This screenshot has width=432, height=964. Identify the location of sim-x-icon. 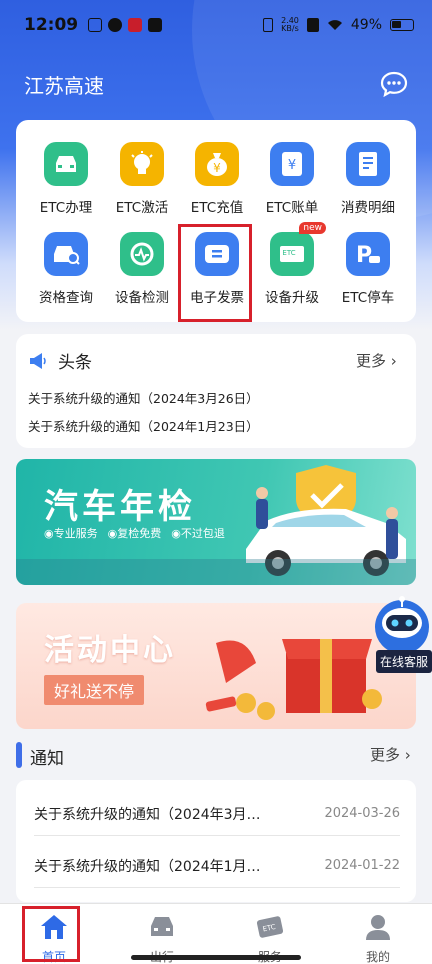
(312, 25).